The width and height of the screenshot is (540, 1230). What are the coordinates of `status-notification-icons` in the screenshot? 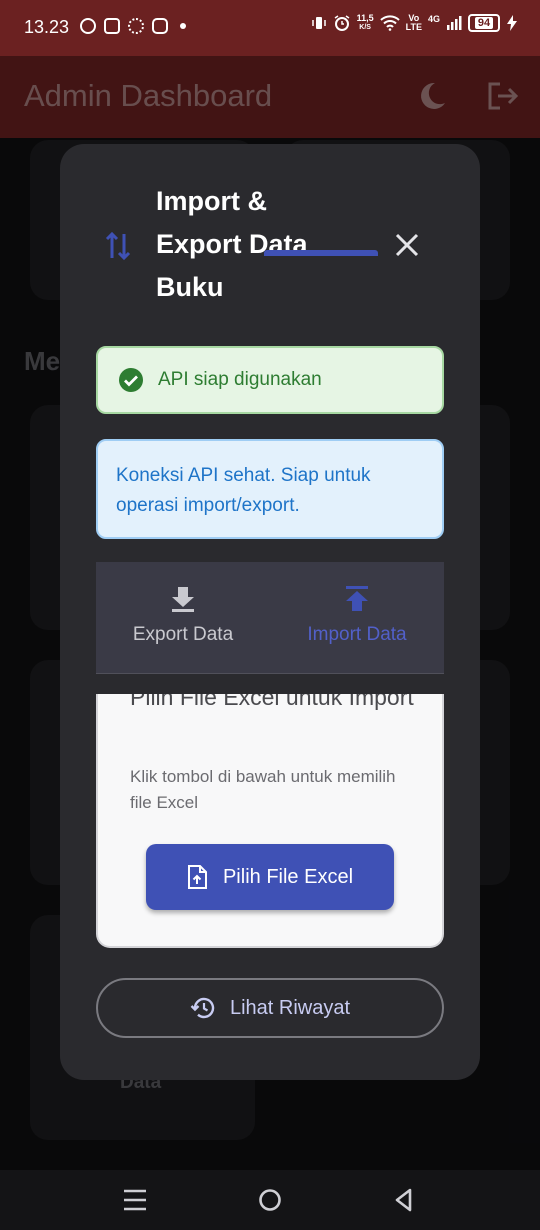 It's located at (133, 26).